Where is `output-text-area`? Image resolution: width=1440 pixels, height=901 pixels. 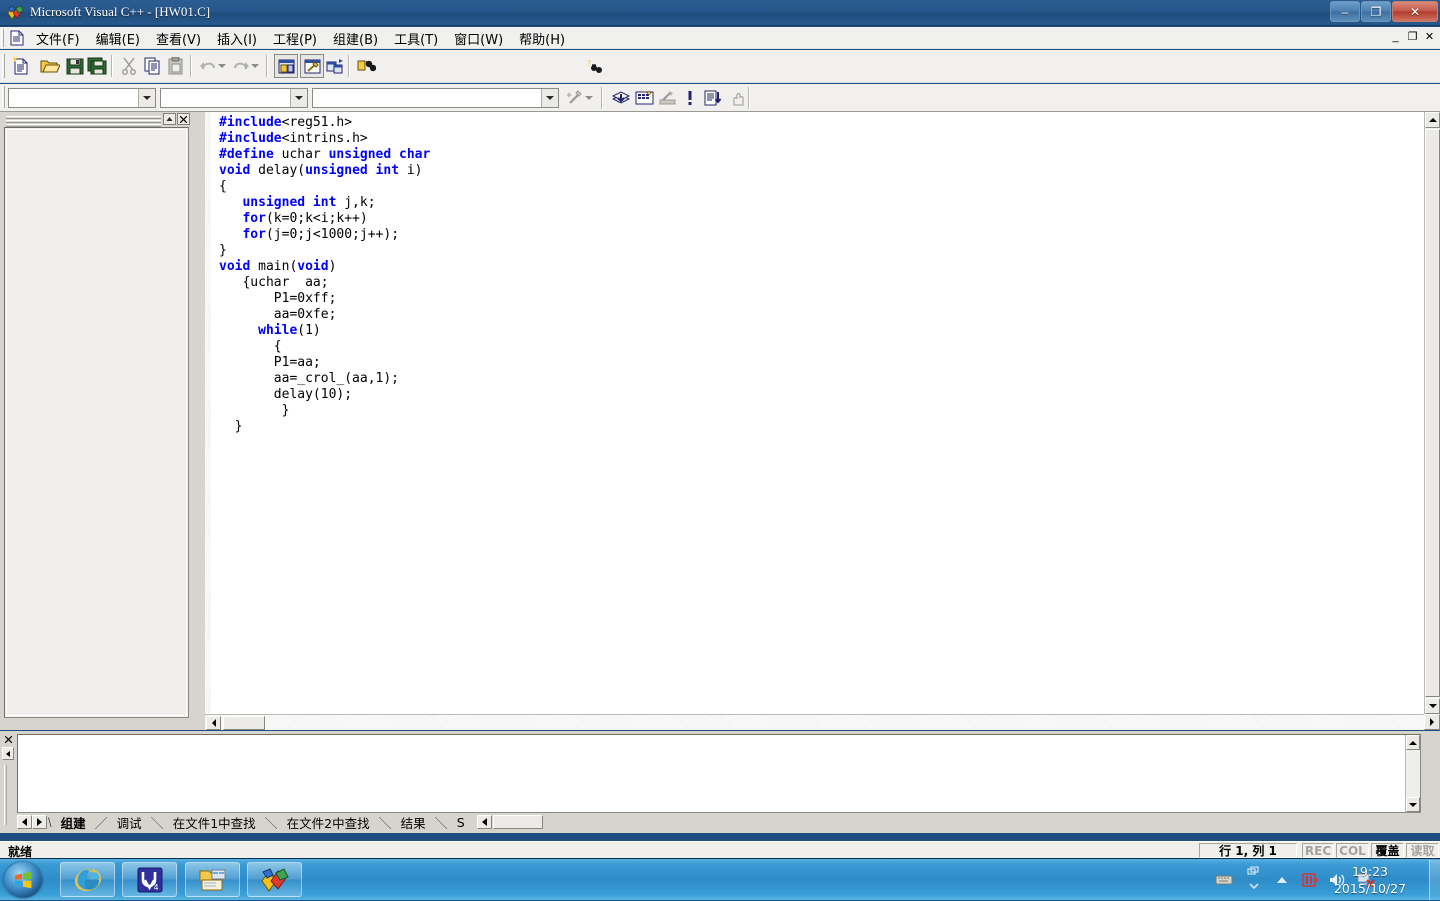 output-text-area is located at coordinates (719, 773).